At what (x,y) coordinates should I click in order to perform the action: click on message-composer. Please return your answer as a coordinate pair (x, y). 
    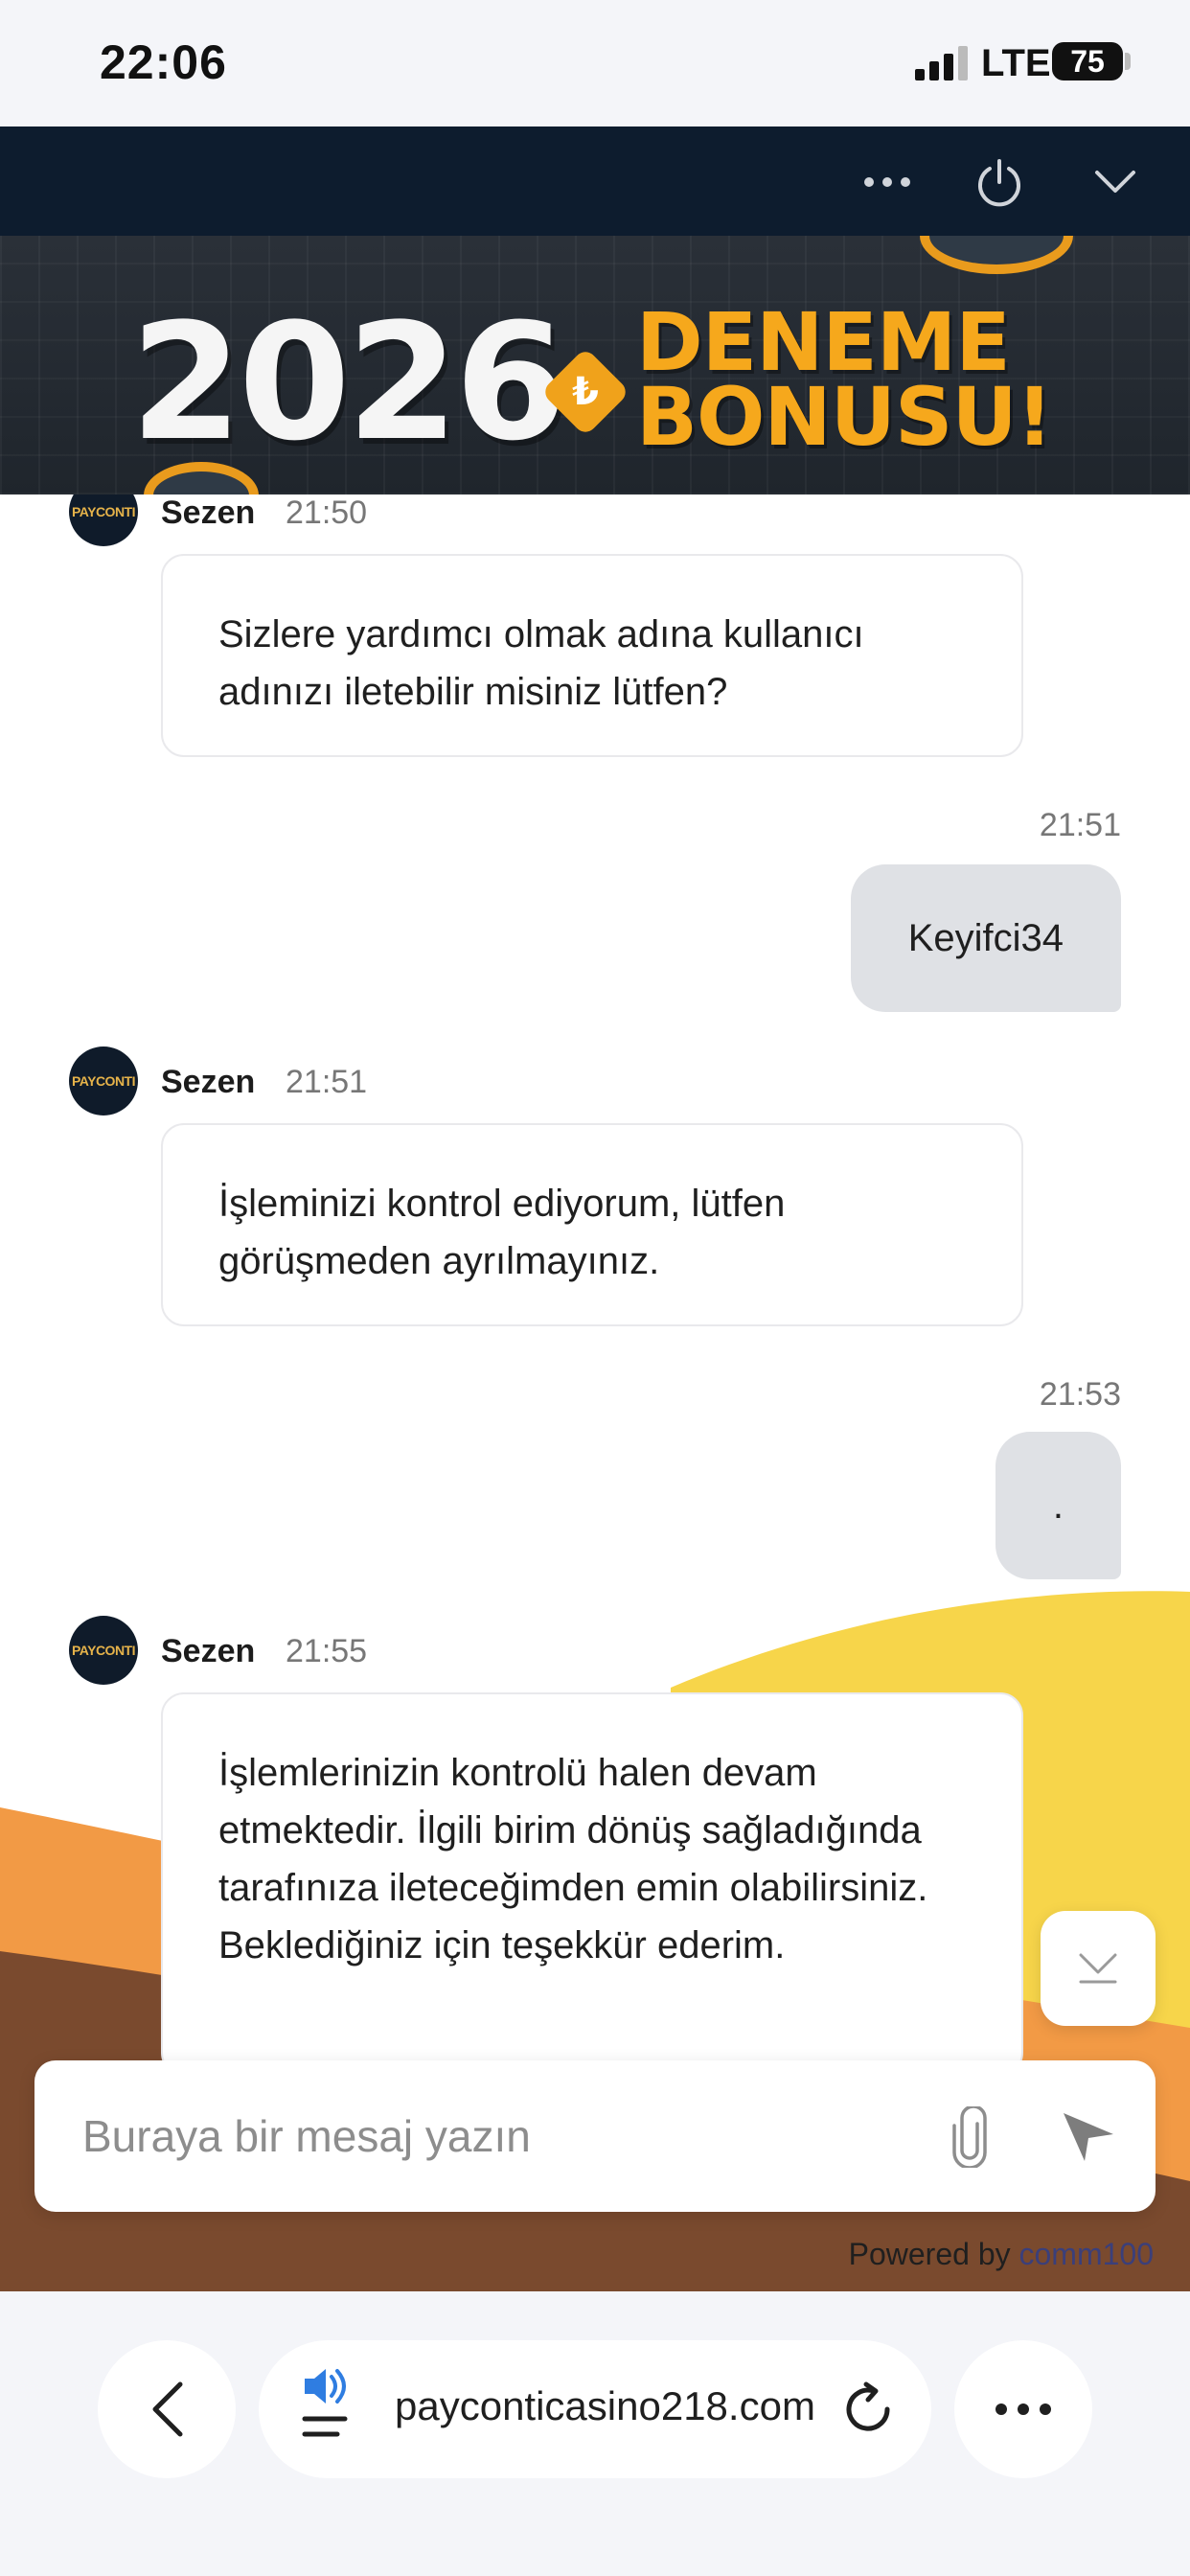
    Looking at the image, I should click on (595, 2136).